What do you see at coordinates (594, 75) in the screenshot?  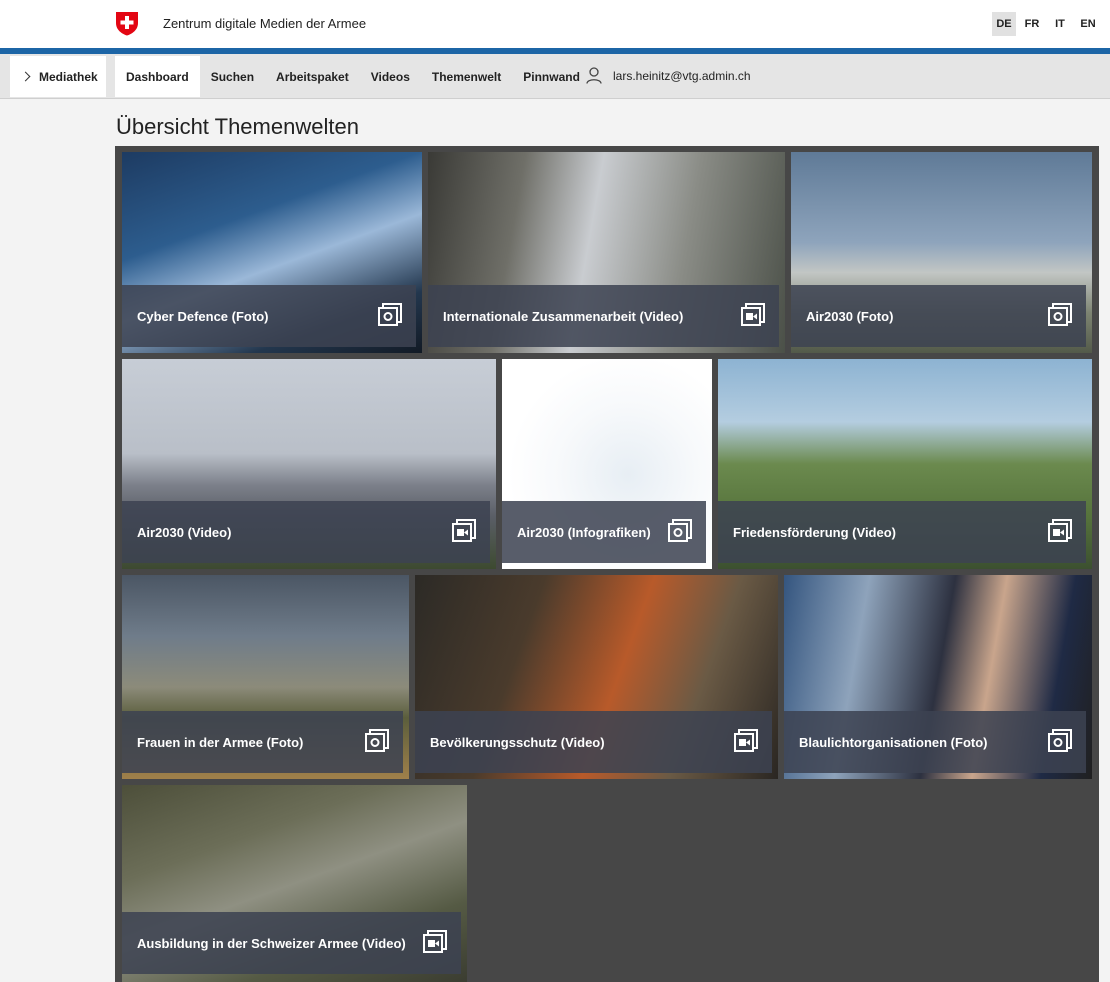 I see `user-icon` at bounding box center [594, 75].